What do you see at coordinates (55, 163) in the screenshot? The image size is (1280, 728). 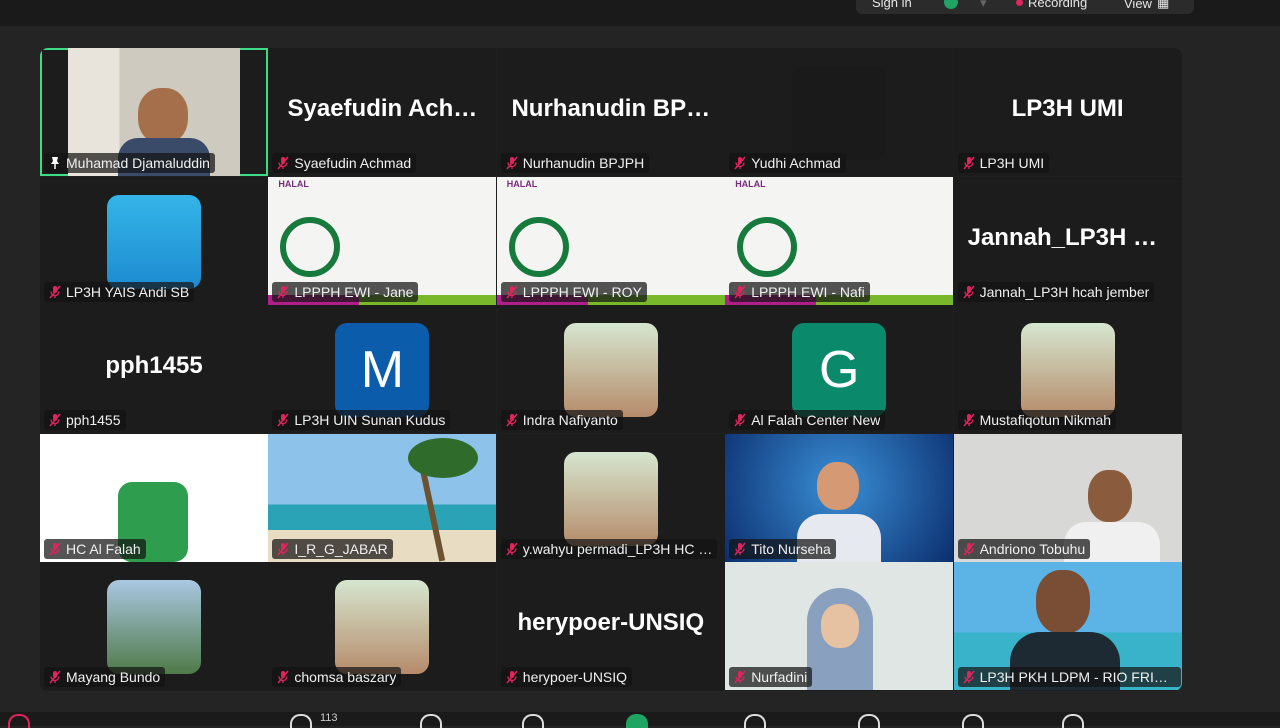 I see `pin-icon` at bounding box center [55, 163].